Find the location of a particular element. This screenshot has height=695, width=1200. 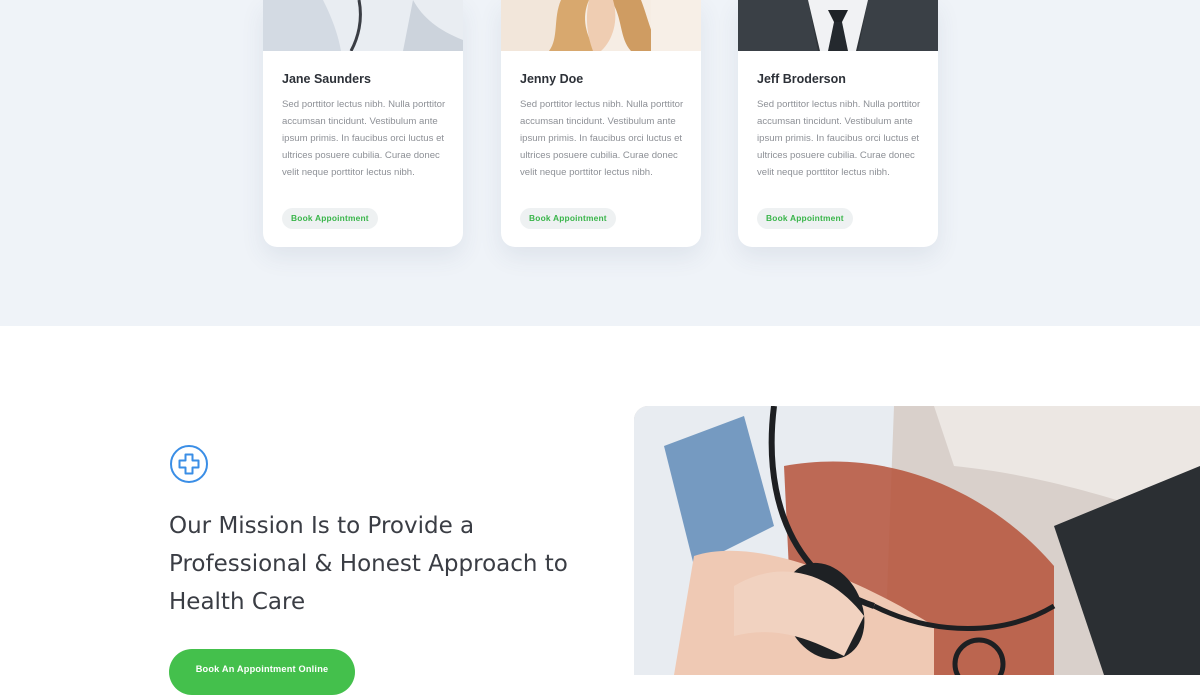

doctor-name: Jeff Broderson is located at coordinates (801, 79).